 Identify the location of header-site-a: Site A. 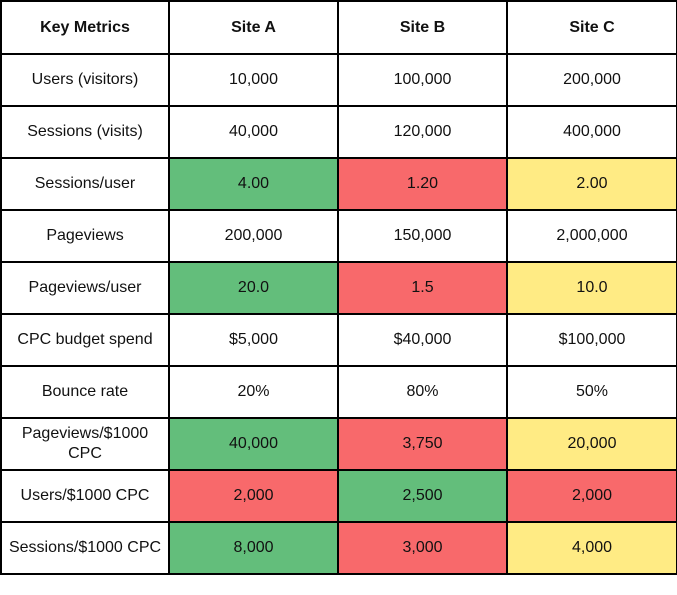
(253, 27).